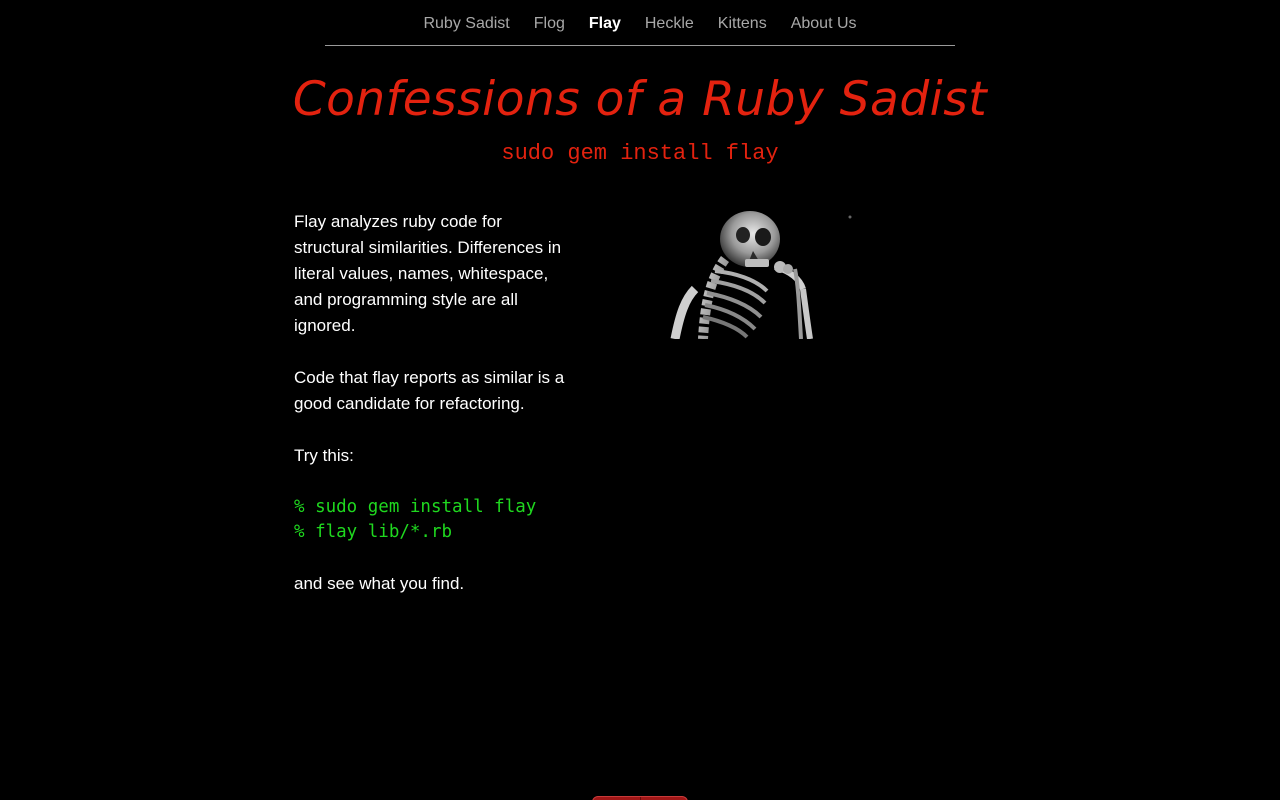 The image size is (1280, 800). What do you see at coordinates (324, 455) in the screenshot?
I see `try-this-label: Try this:` at bounding box center [324, 455].